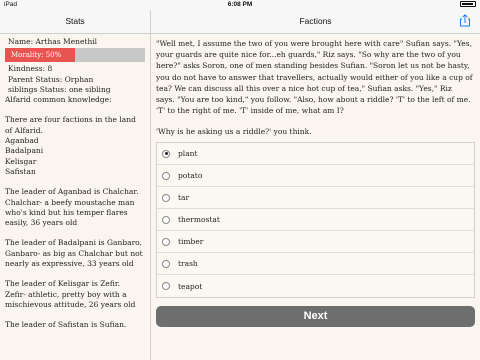 Image resolution: width=480 pixels, height=360 pixels. Describe the element at coordinates (315, 286) in the screenshot. I see `option-teapot: teapot` at that location.